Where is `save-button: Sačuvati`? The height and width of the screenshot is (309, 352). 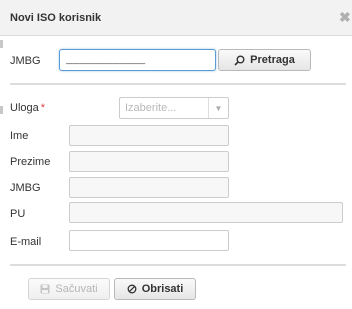 save-button: Sačuvati is located at coordinates (69, 289).